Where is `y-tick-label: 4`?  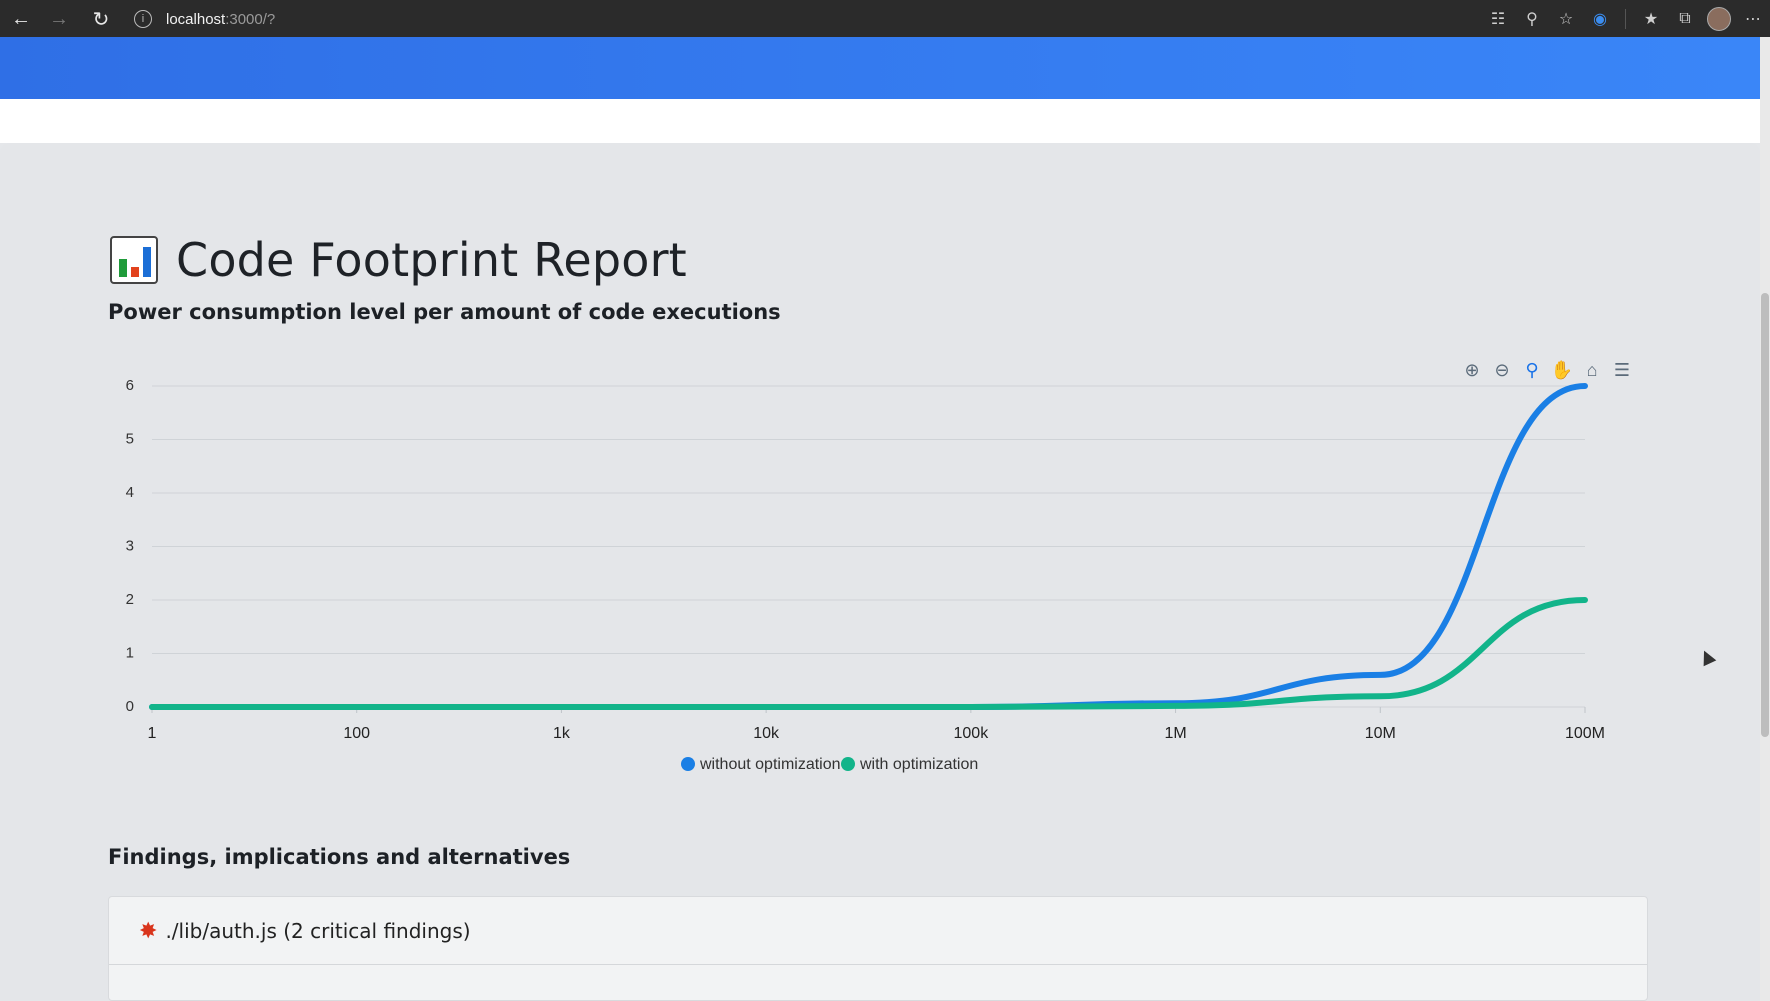
y-tick-label: 4 is located at coordinates (130, 492).